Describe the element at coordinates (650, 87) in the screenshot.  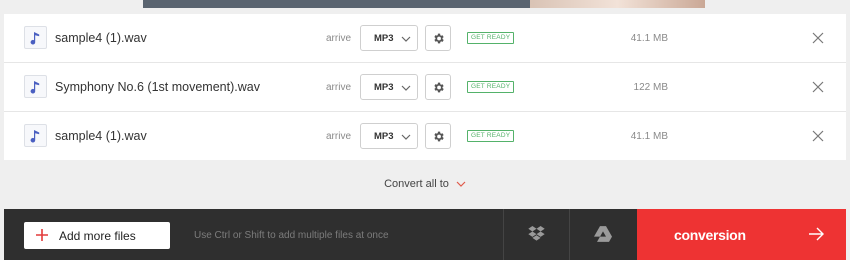
I see `file-size: 122 MB` at that location.